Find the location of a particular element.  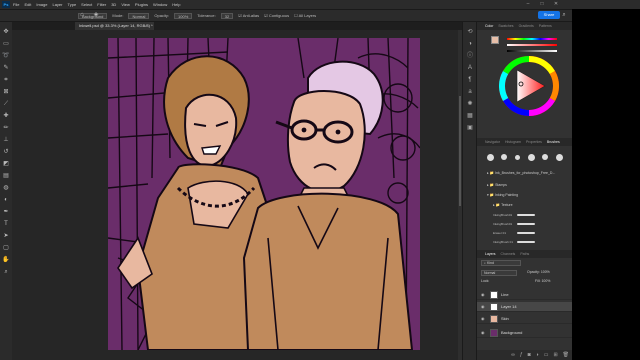

anti-alias-checkbox: ☑ Anti-alias is located at coordinates (248, 15).